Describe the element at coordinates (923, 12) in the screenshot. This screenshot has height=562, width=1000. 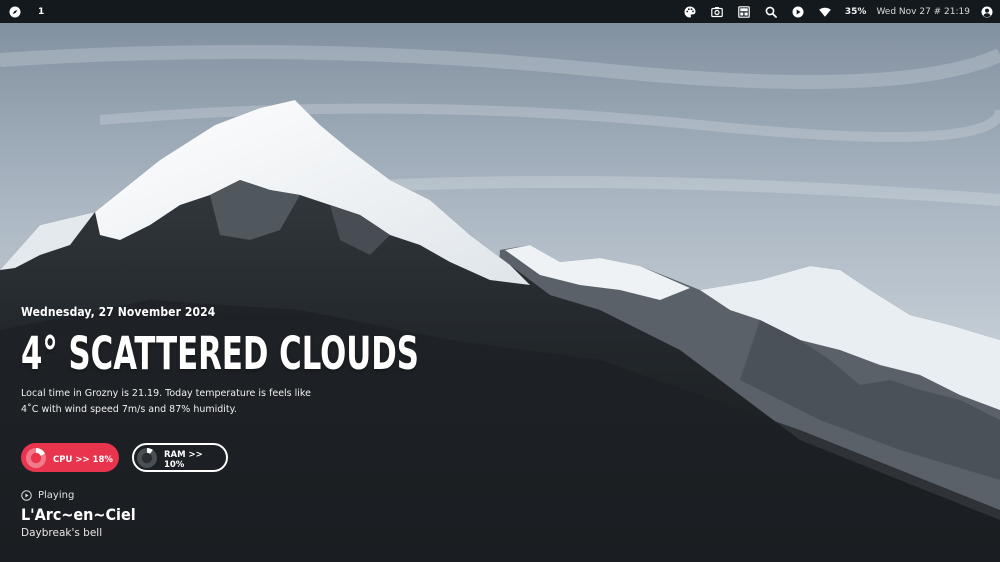
I see `clock: Wed Nov 27 # 21:19` at that location.